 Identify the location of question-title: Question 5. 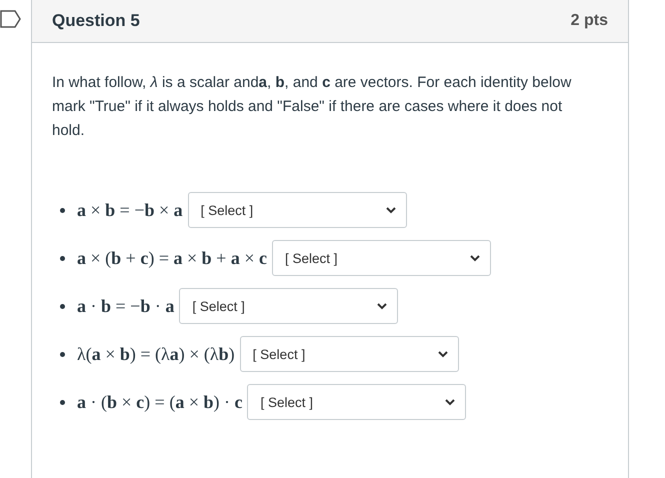
(96, 21).